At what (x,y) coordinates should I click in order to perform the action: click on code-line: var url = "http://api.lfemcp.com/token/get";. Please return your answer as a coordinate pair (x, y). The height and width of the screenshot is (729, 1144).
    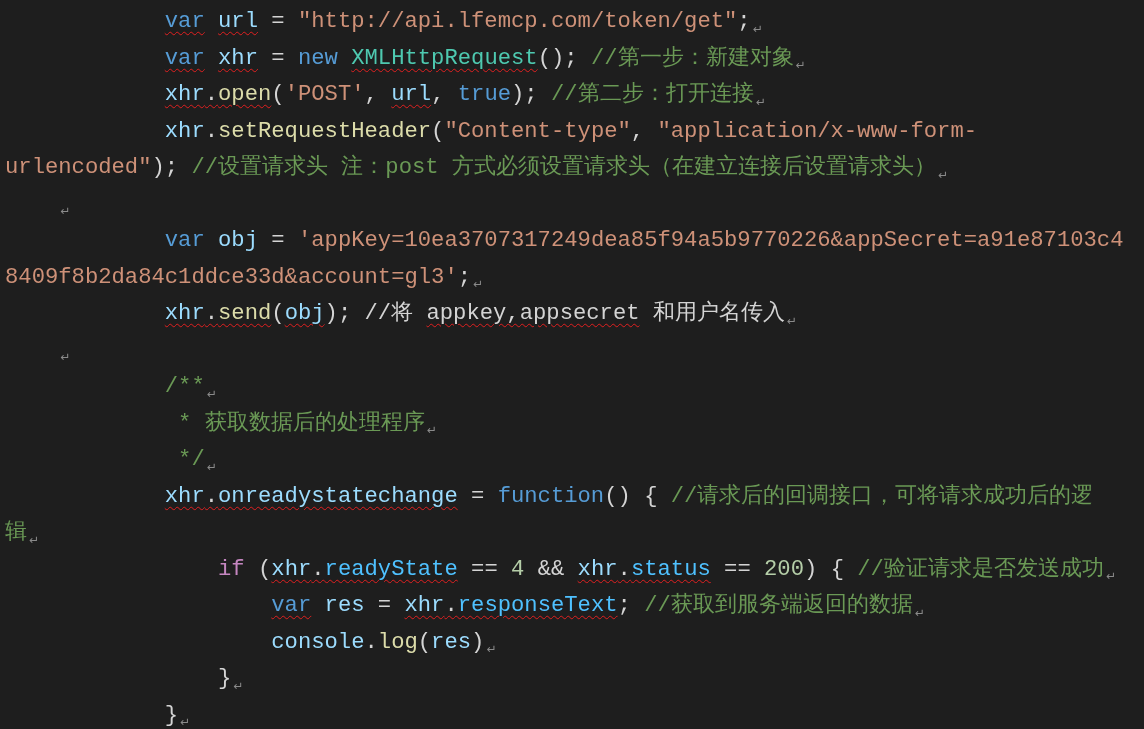
    Looking at the image, I should click on (457, 22).